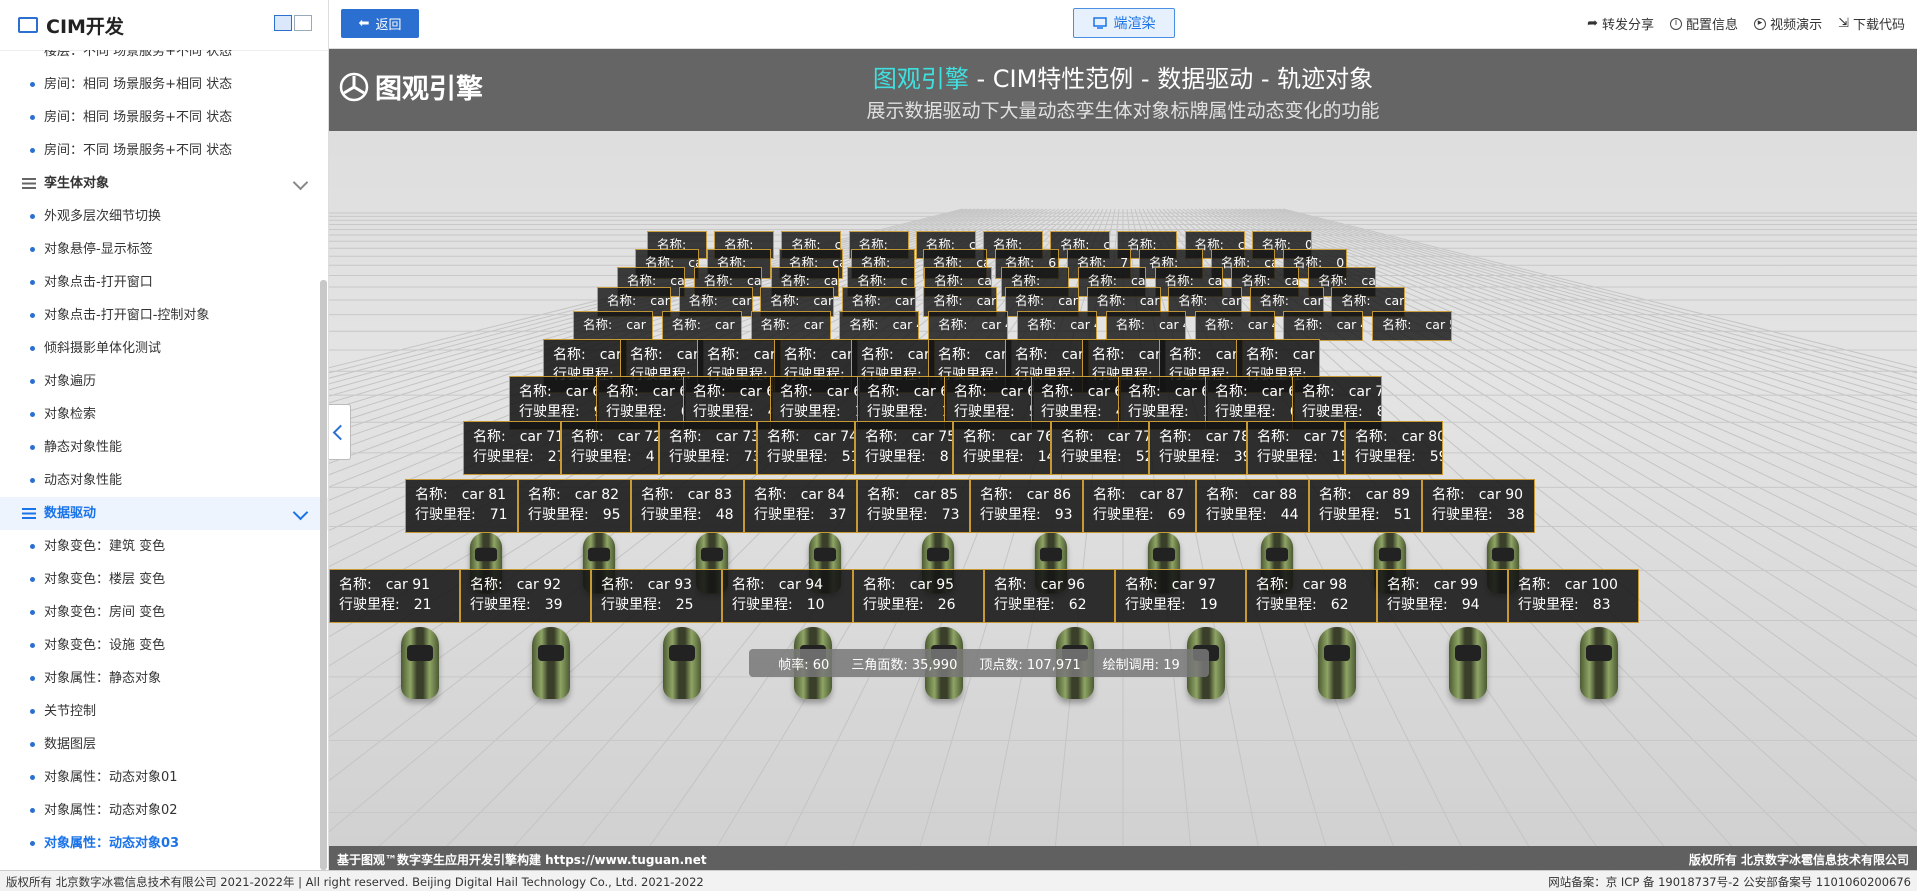 This screenshot has width=1917, height=891. I want to click on car-label: 名称:car 48, so click(1234, 326).